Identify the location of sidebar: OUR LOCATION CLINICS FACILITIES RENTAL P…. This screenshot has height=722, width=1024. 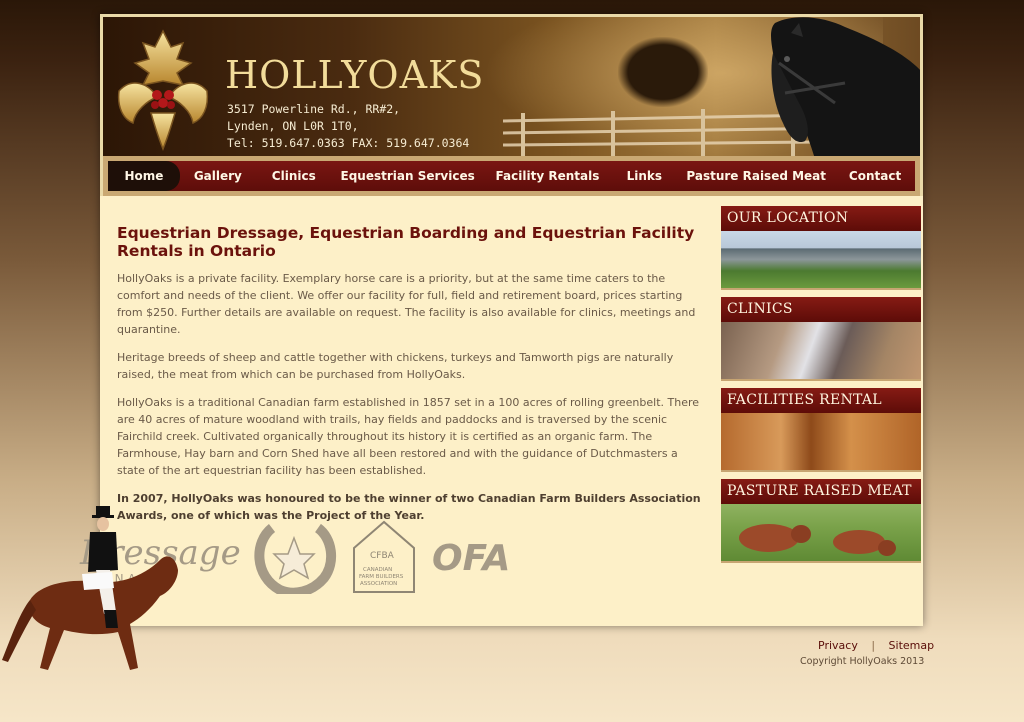
(821, 388).